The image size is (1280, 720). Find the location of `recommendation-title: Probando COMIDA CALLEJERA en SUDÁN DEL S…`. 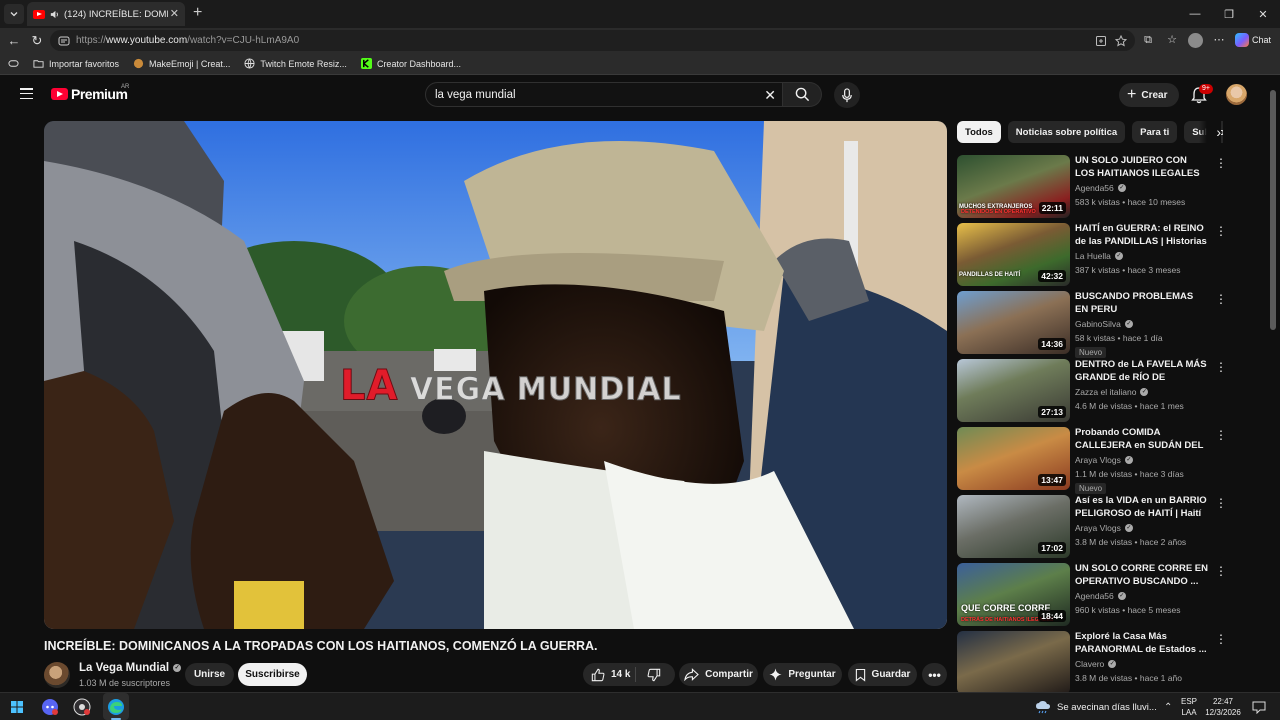

recommendation-title: Probando COMIDA CALLEJERA en SUDÁN DEL S… is located at coordinates (1142, 439).